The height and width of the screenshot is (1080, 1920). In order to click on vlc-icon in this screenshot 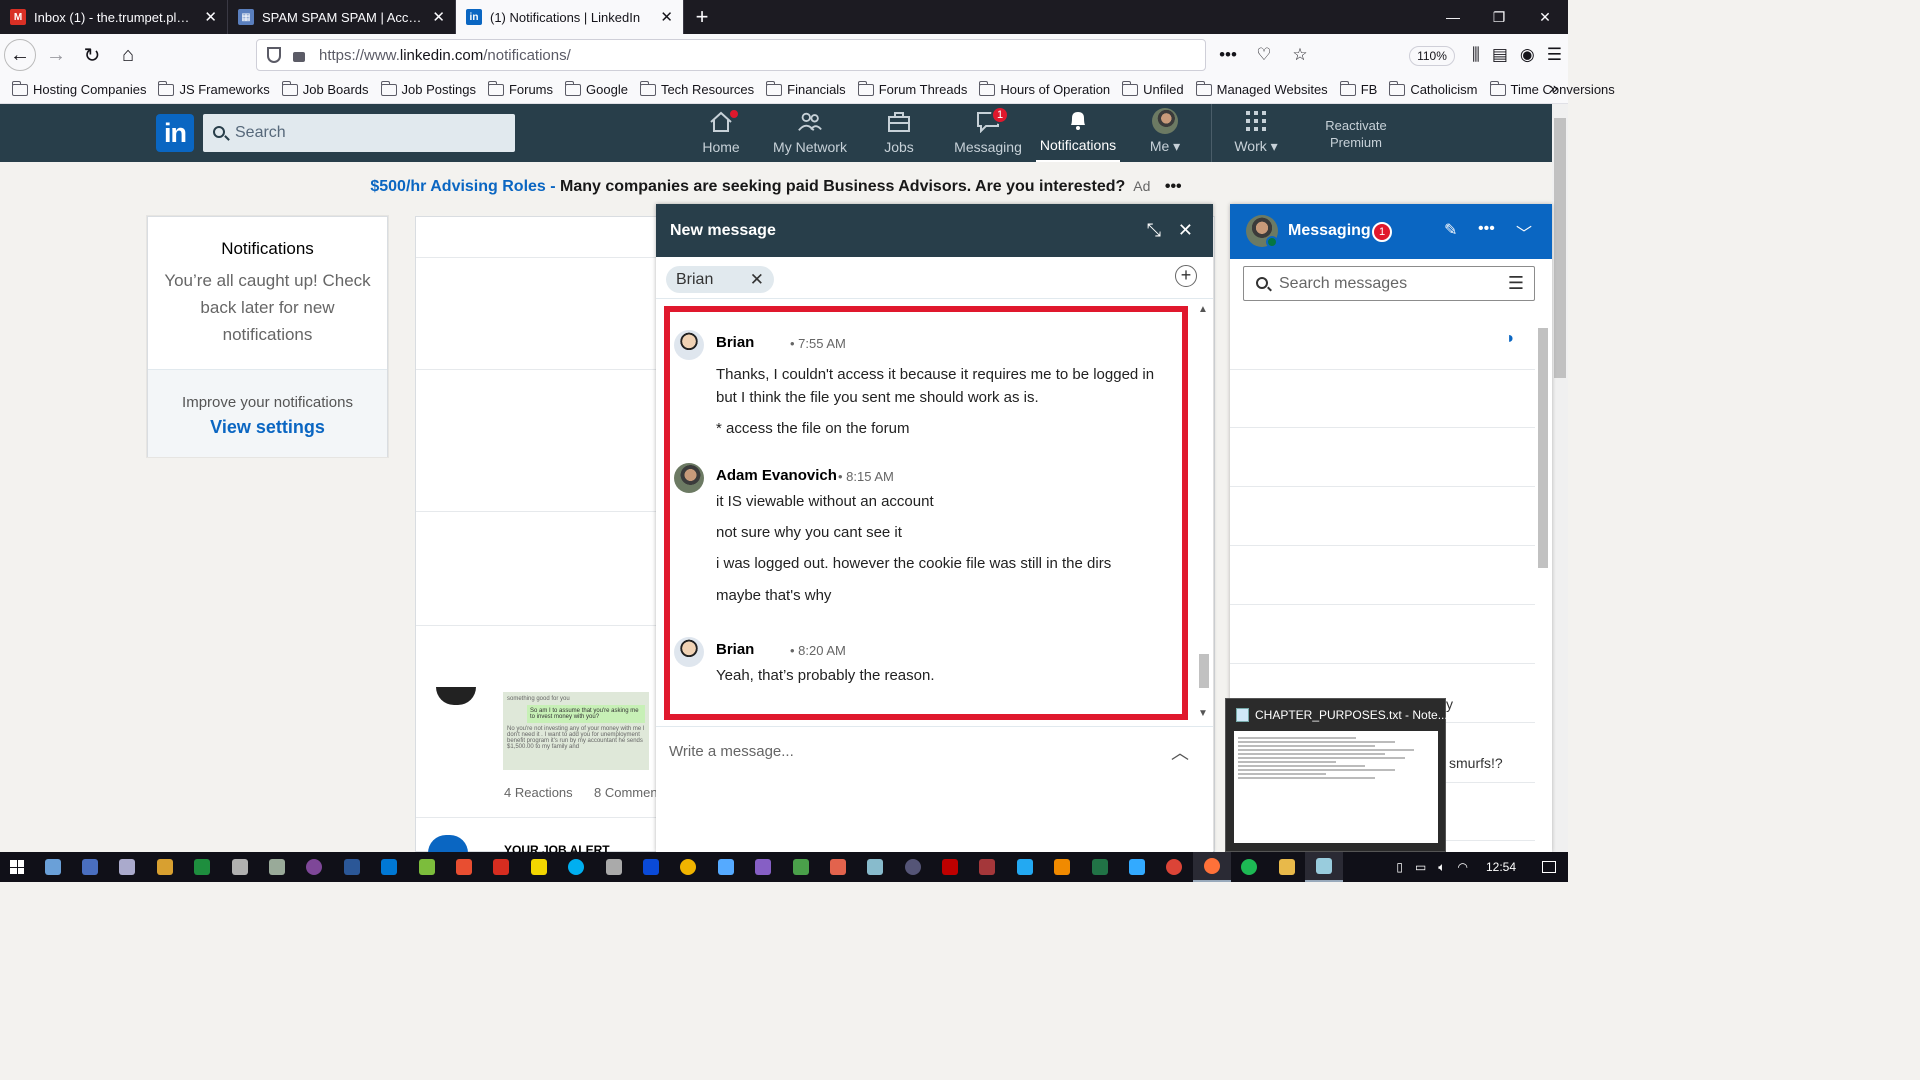, I will do `click(1062, 867)`.